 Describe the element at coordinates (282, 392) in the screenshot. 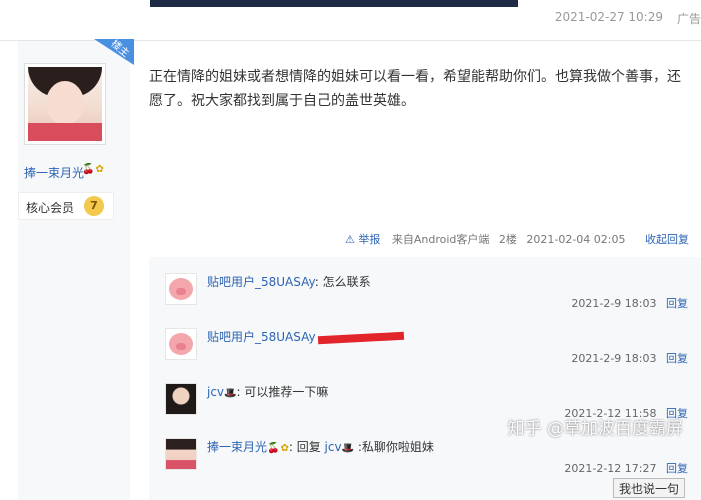

I see `reply-text: : 可以推荐一下嘛` at that location.